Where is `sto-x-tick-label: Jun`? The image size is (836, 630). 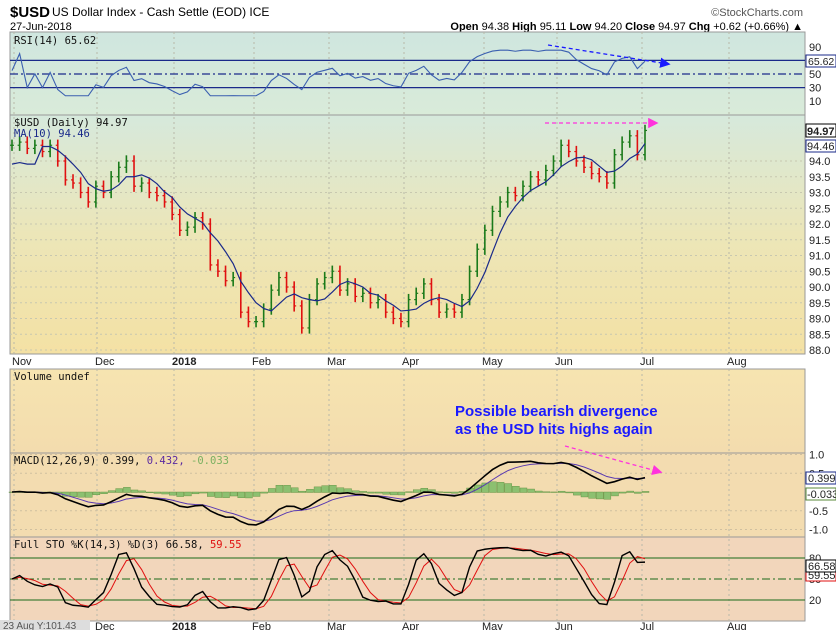 sto-x-tick-label: Jun is located at coordinates (564, 625).